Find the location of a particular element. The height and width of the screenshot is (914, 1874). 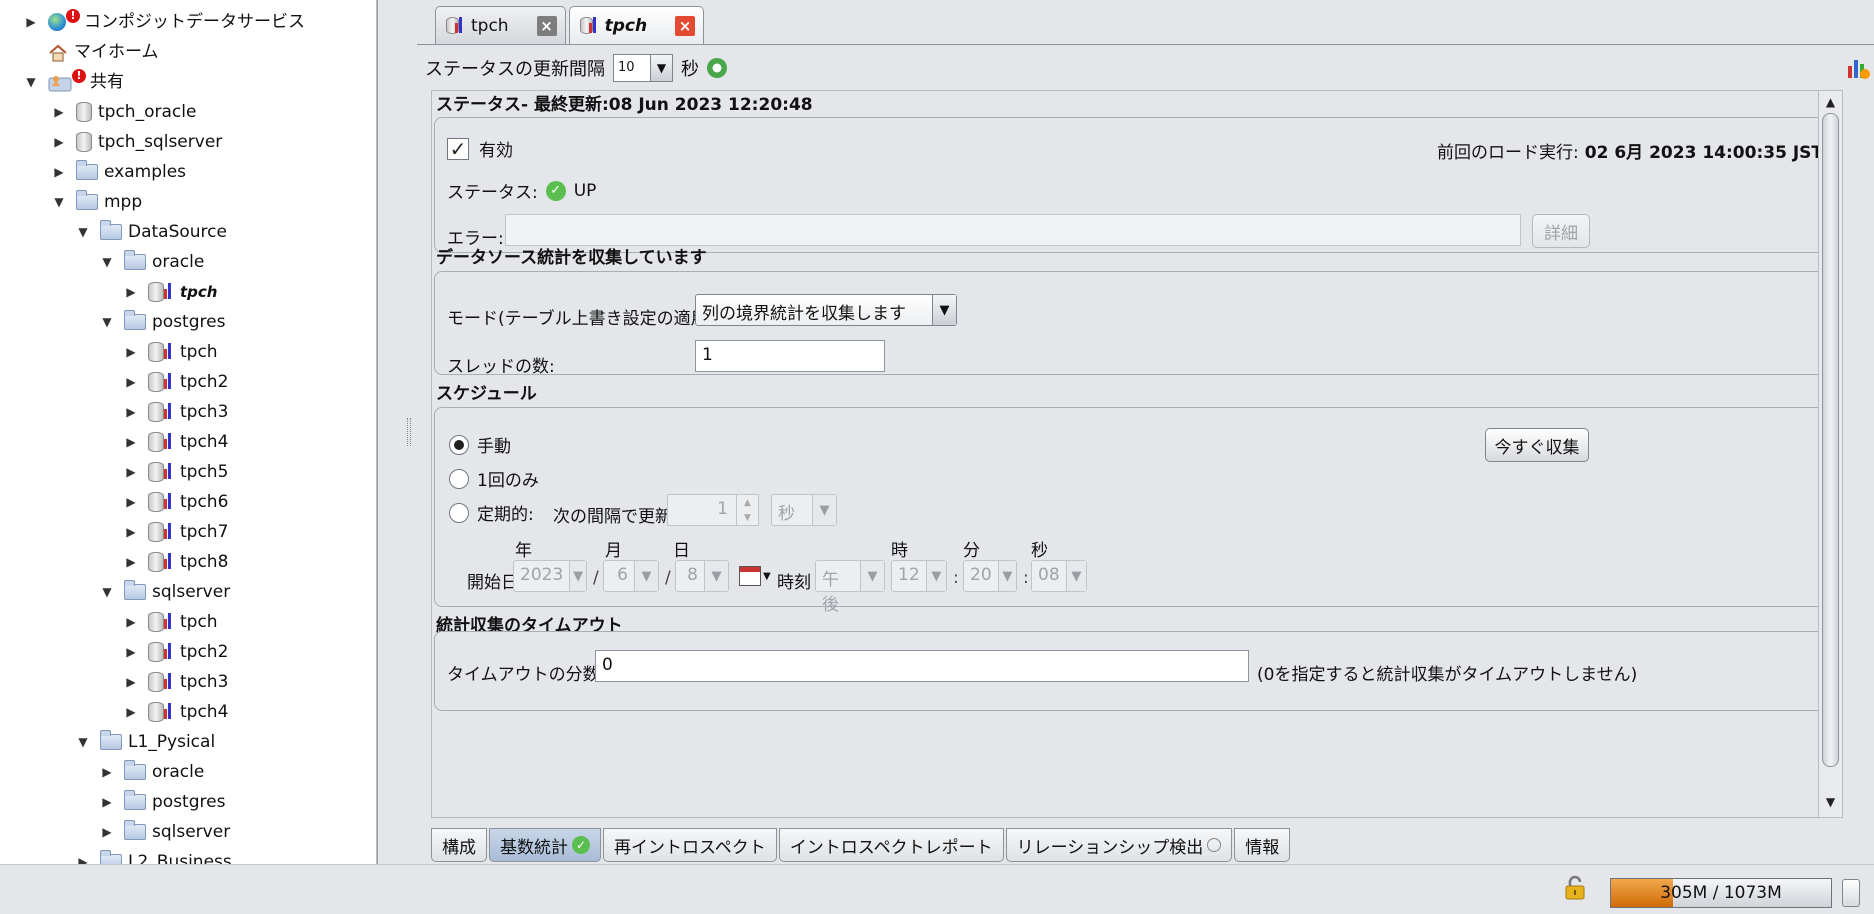

tree-item: マイホーム is located at coordinates (91, 52).